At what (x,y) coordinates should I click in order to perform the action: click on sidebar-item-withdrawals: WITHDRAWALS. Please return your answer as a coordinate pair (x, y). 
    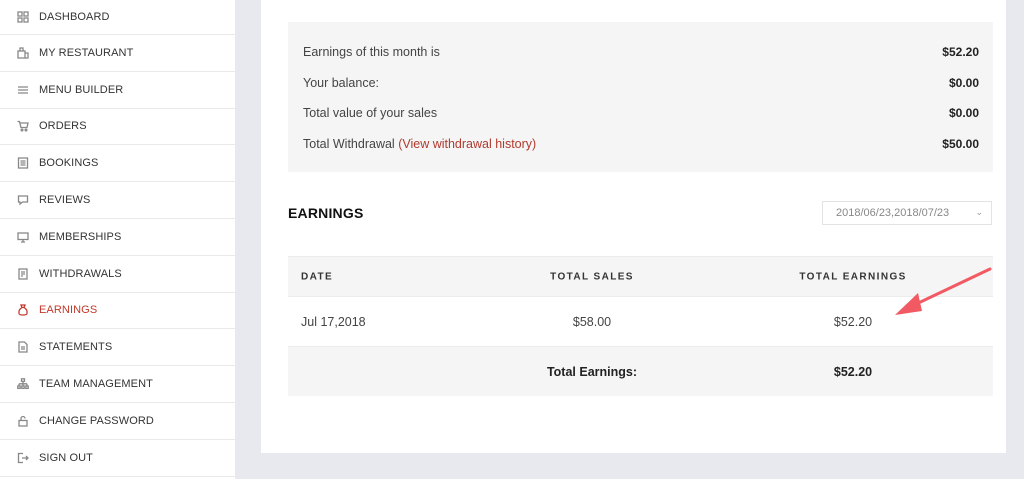
    Looking at the image, I should click on (117, 274).